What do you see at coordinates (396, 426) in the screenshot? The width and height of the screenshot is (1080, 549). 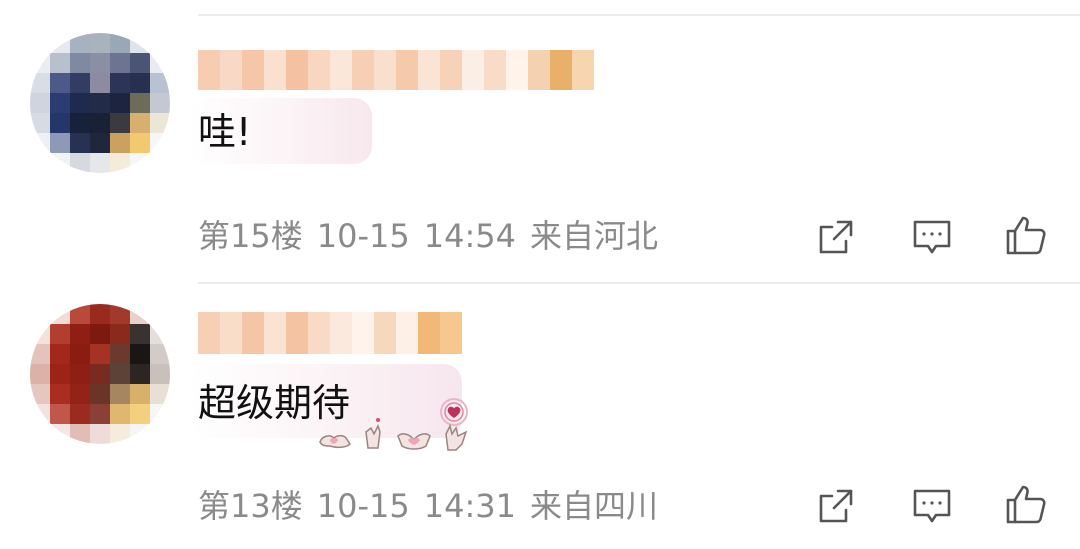 I see `heart-hands-sticker` at bounding box center [396, 426].